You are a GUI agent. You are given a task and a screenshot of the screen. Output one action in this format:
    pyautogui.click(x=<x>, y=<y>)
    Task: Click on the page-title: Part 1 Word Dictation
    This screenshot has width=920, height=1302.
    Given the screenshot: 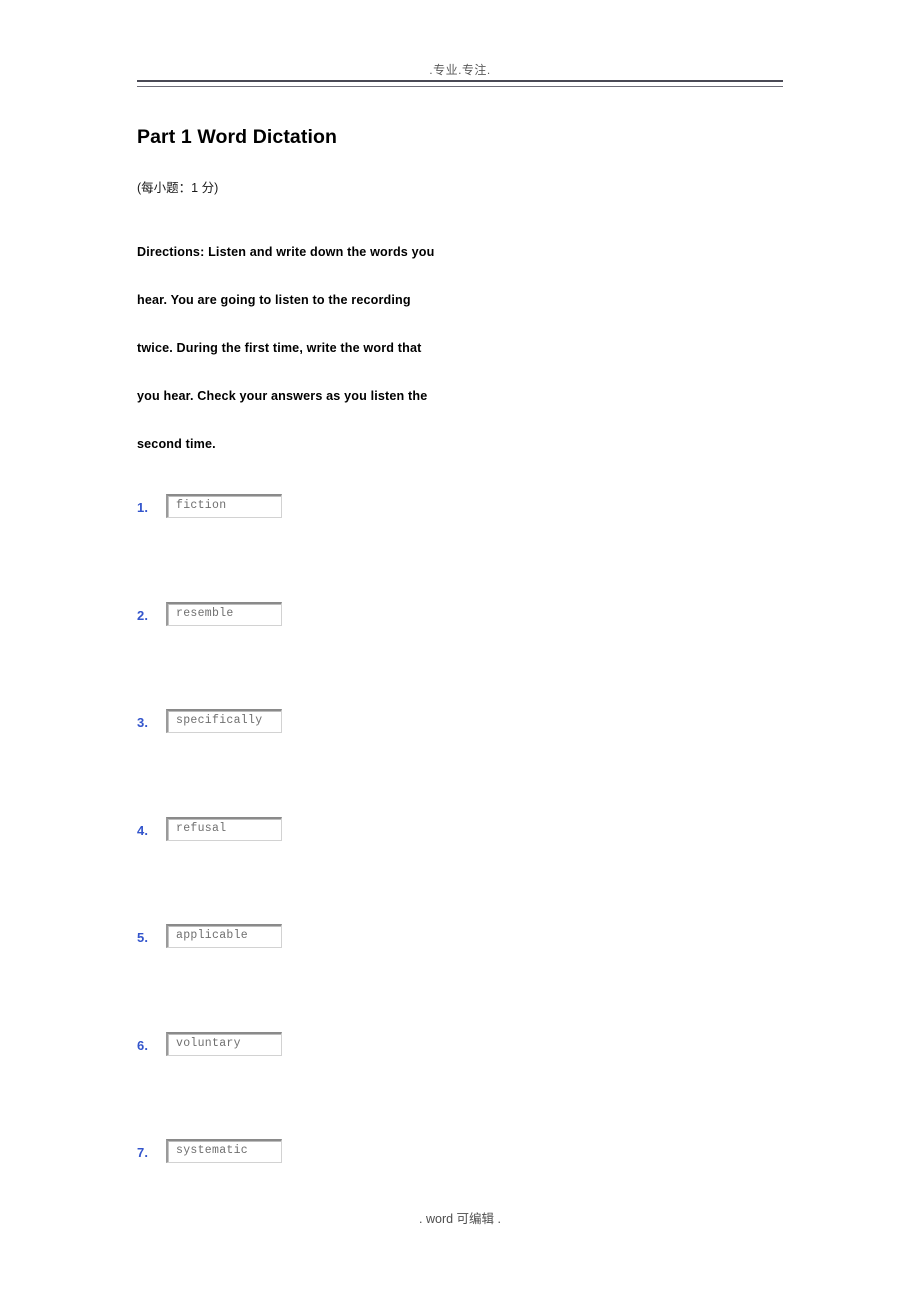 What is the action you would take?
    pyautogui.click(x=237, y=137)
    